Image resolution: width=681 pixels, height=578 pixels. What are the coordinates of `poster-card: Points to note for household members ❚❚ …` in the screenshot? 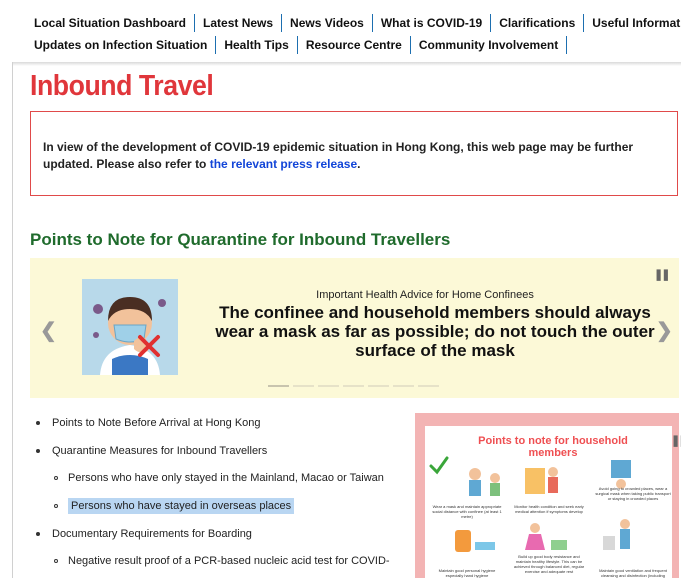 It's located at (553, 502).